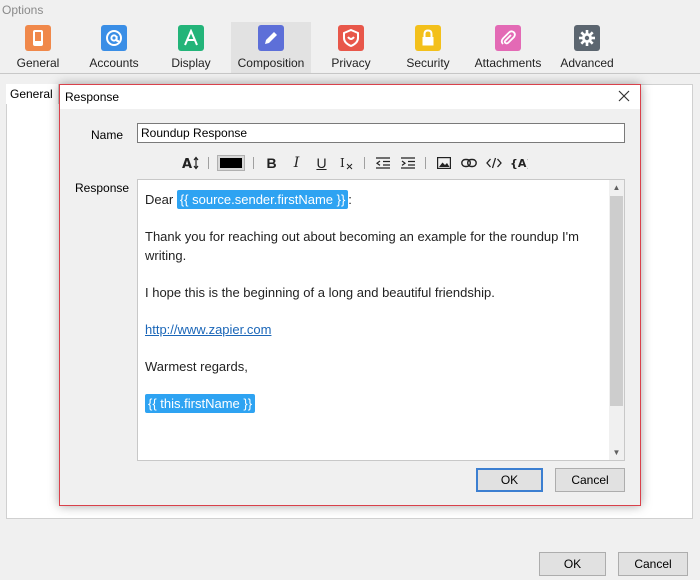 Image resolution: width=700 pixels, height=580 pixels. What do you see at coordinates (342, 163) in the screenshot?
I see `svg-text: I` at bounding box center [342, 163].